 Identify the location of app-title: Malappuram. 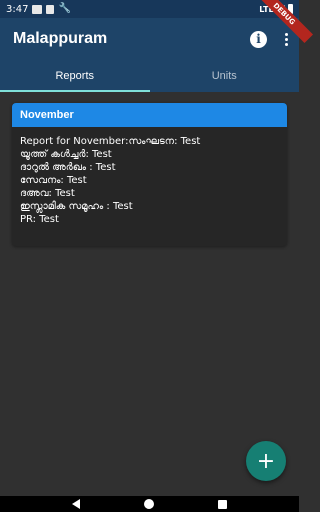
(60, 38).